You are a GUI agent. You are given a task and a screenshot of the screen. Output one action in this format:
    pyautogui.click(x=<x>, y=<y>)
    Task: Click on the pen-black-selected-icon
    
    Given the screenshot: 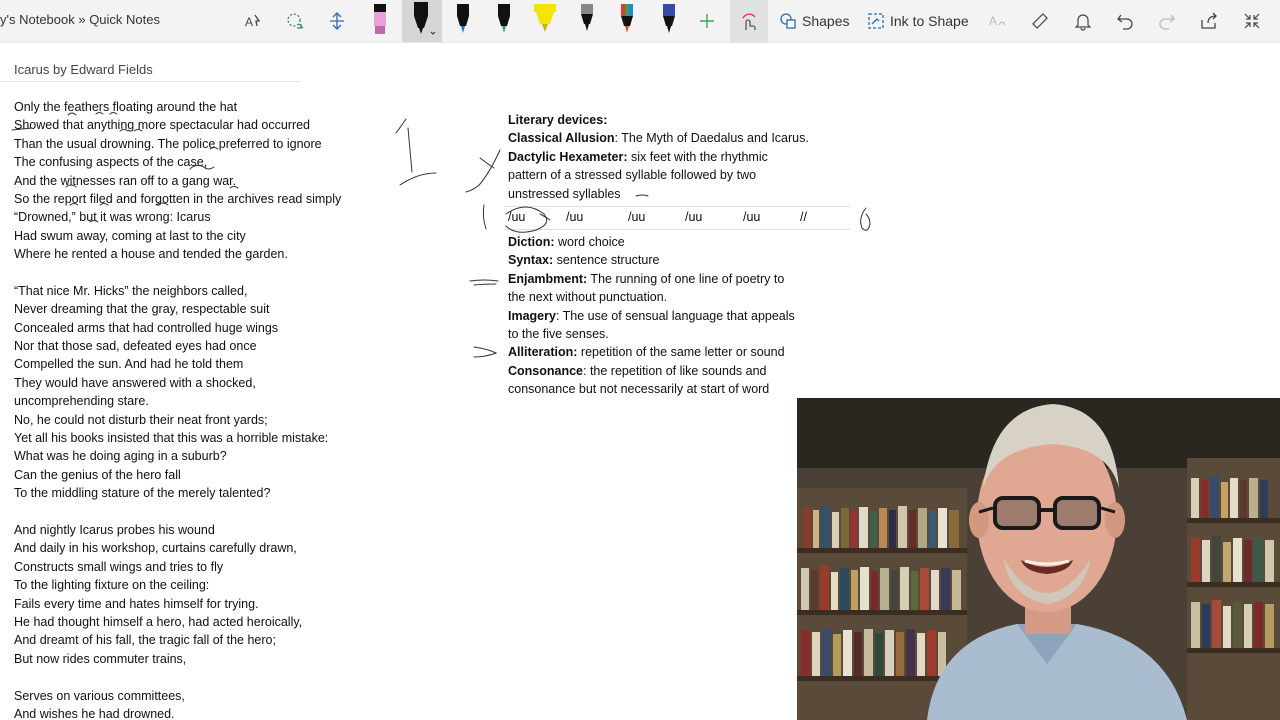 What is the action you would take?
    pyautogui.click(x=422, y=21)
    